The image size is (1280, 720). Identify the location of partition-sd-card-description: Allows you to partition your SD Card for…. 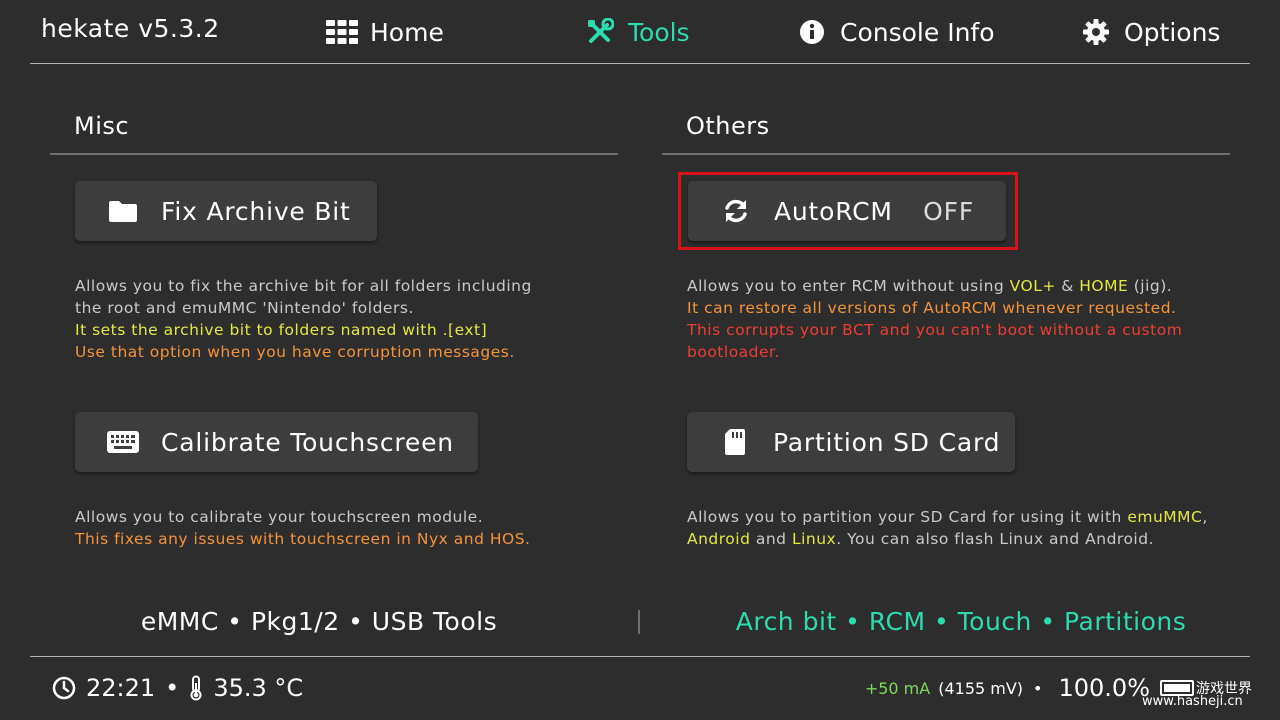
(947, 528).